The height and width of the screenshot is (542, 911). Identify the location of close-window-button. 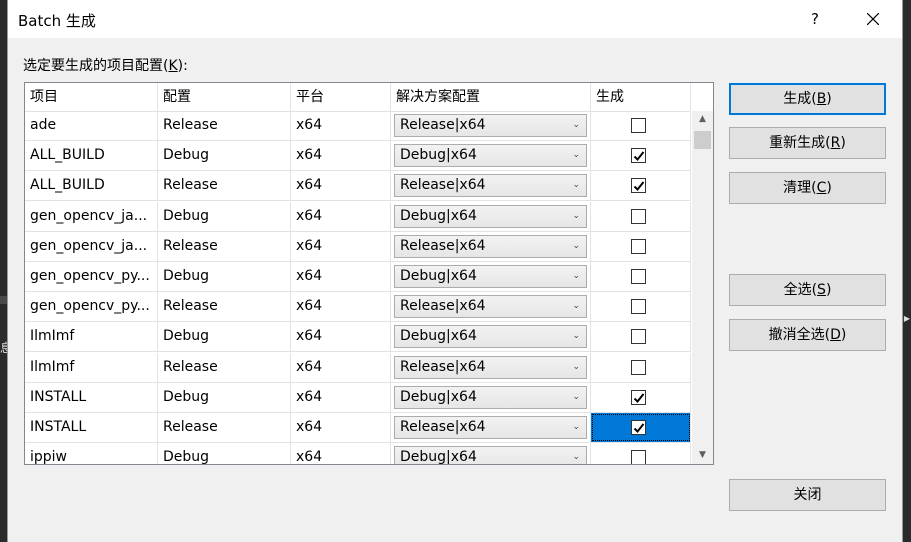
(873, 19).